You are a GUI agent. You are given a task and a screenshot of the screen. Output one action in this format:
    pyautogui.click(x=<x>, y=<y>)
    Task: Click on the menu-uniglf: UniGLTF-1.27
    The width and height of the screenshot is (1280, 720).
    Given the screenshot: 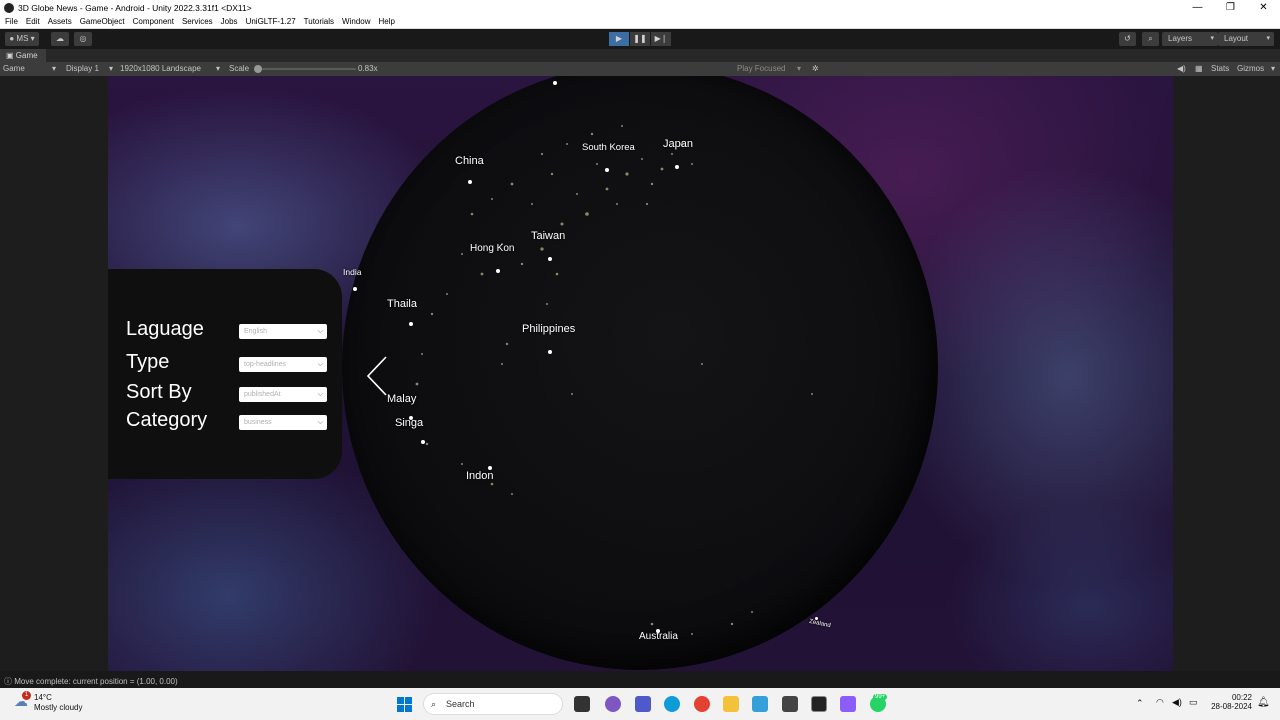 What is the action you would take?
    pyautogui.click(x=271, y=21)
    